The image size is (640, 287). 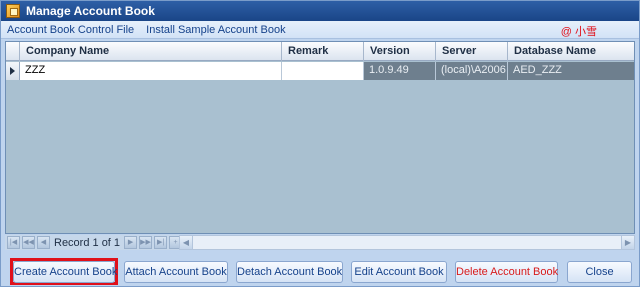 I want to click on row-indicator, so click(x=13, y=71).